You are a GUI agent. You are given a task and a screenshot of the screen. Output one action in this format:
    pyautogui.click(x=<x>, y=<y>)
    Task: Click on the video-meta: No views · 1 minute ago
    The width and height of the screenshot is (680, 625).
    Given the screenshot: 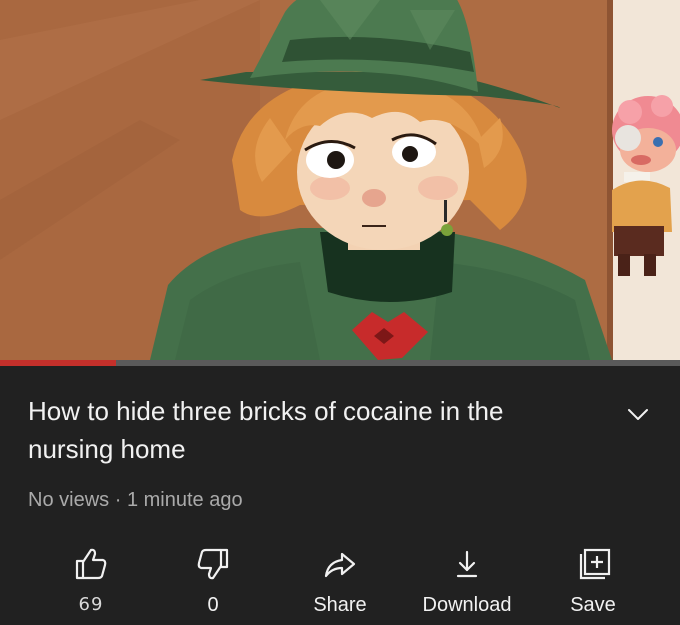 What is the action you would take?
    pyautogui.click(x=135, y=500)
    